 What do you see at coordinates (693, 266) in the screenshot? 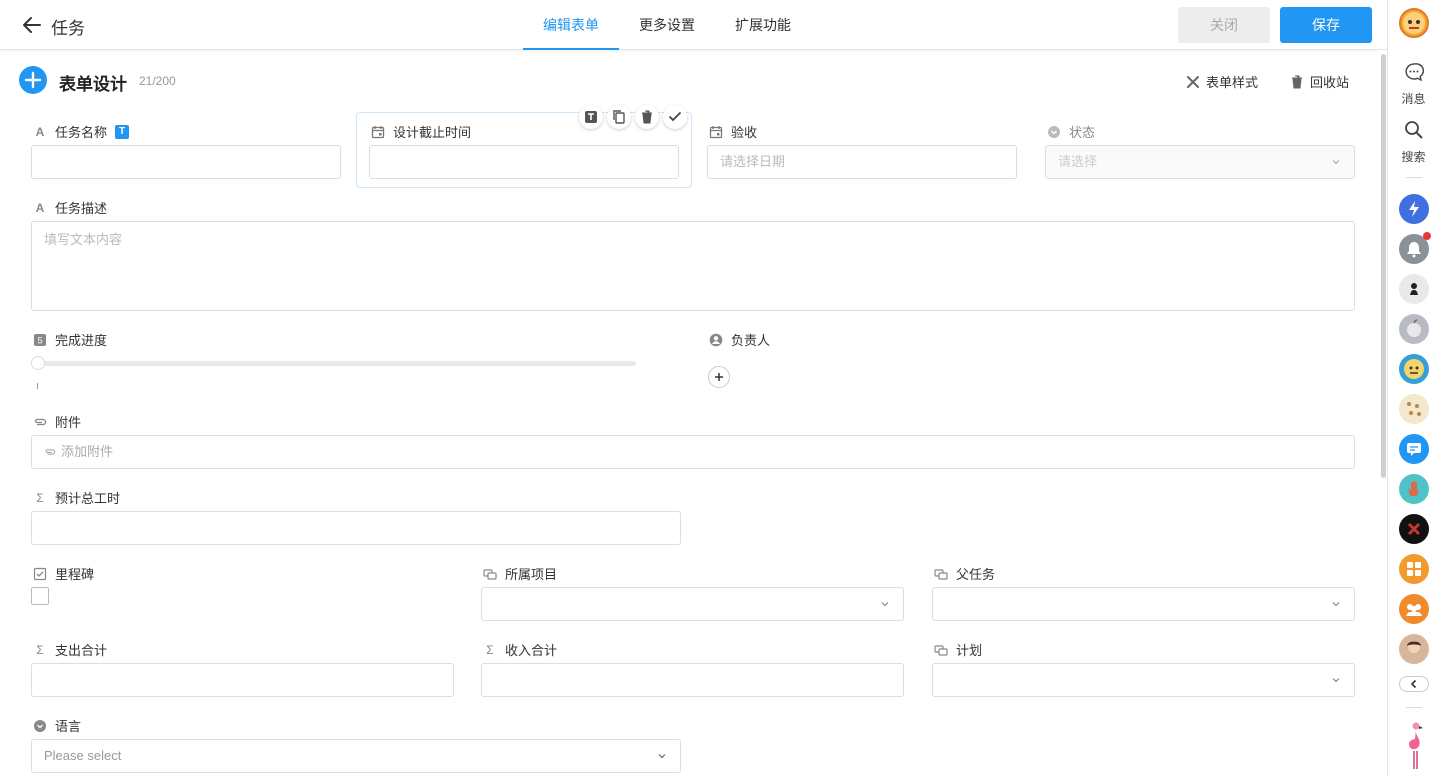
I see `task-desc-textarea: 填写文本内容` at bounding box center [693, 266].